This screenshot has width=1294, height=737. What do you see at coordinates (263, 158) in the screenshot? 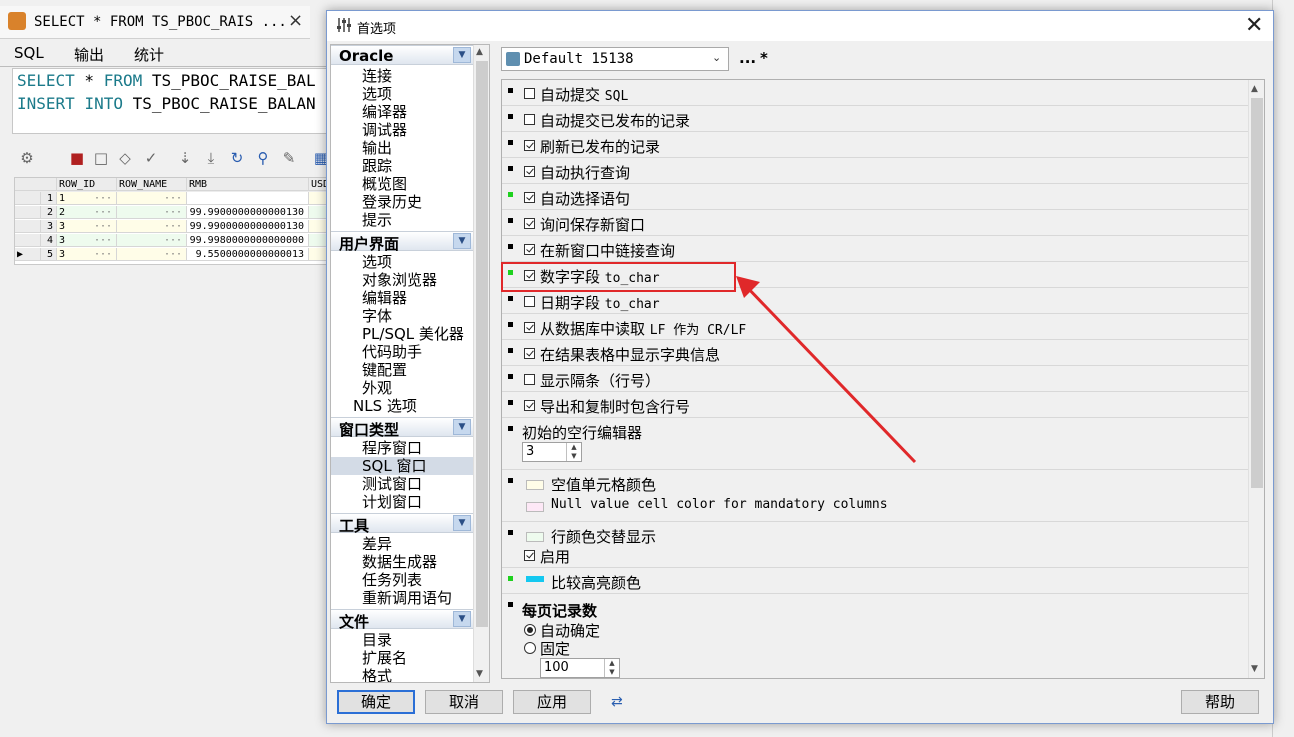
I see `find-icon: ⚲` at bounding box center [263, 158].